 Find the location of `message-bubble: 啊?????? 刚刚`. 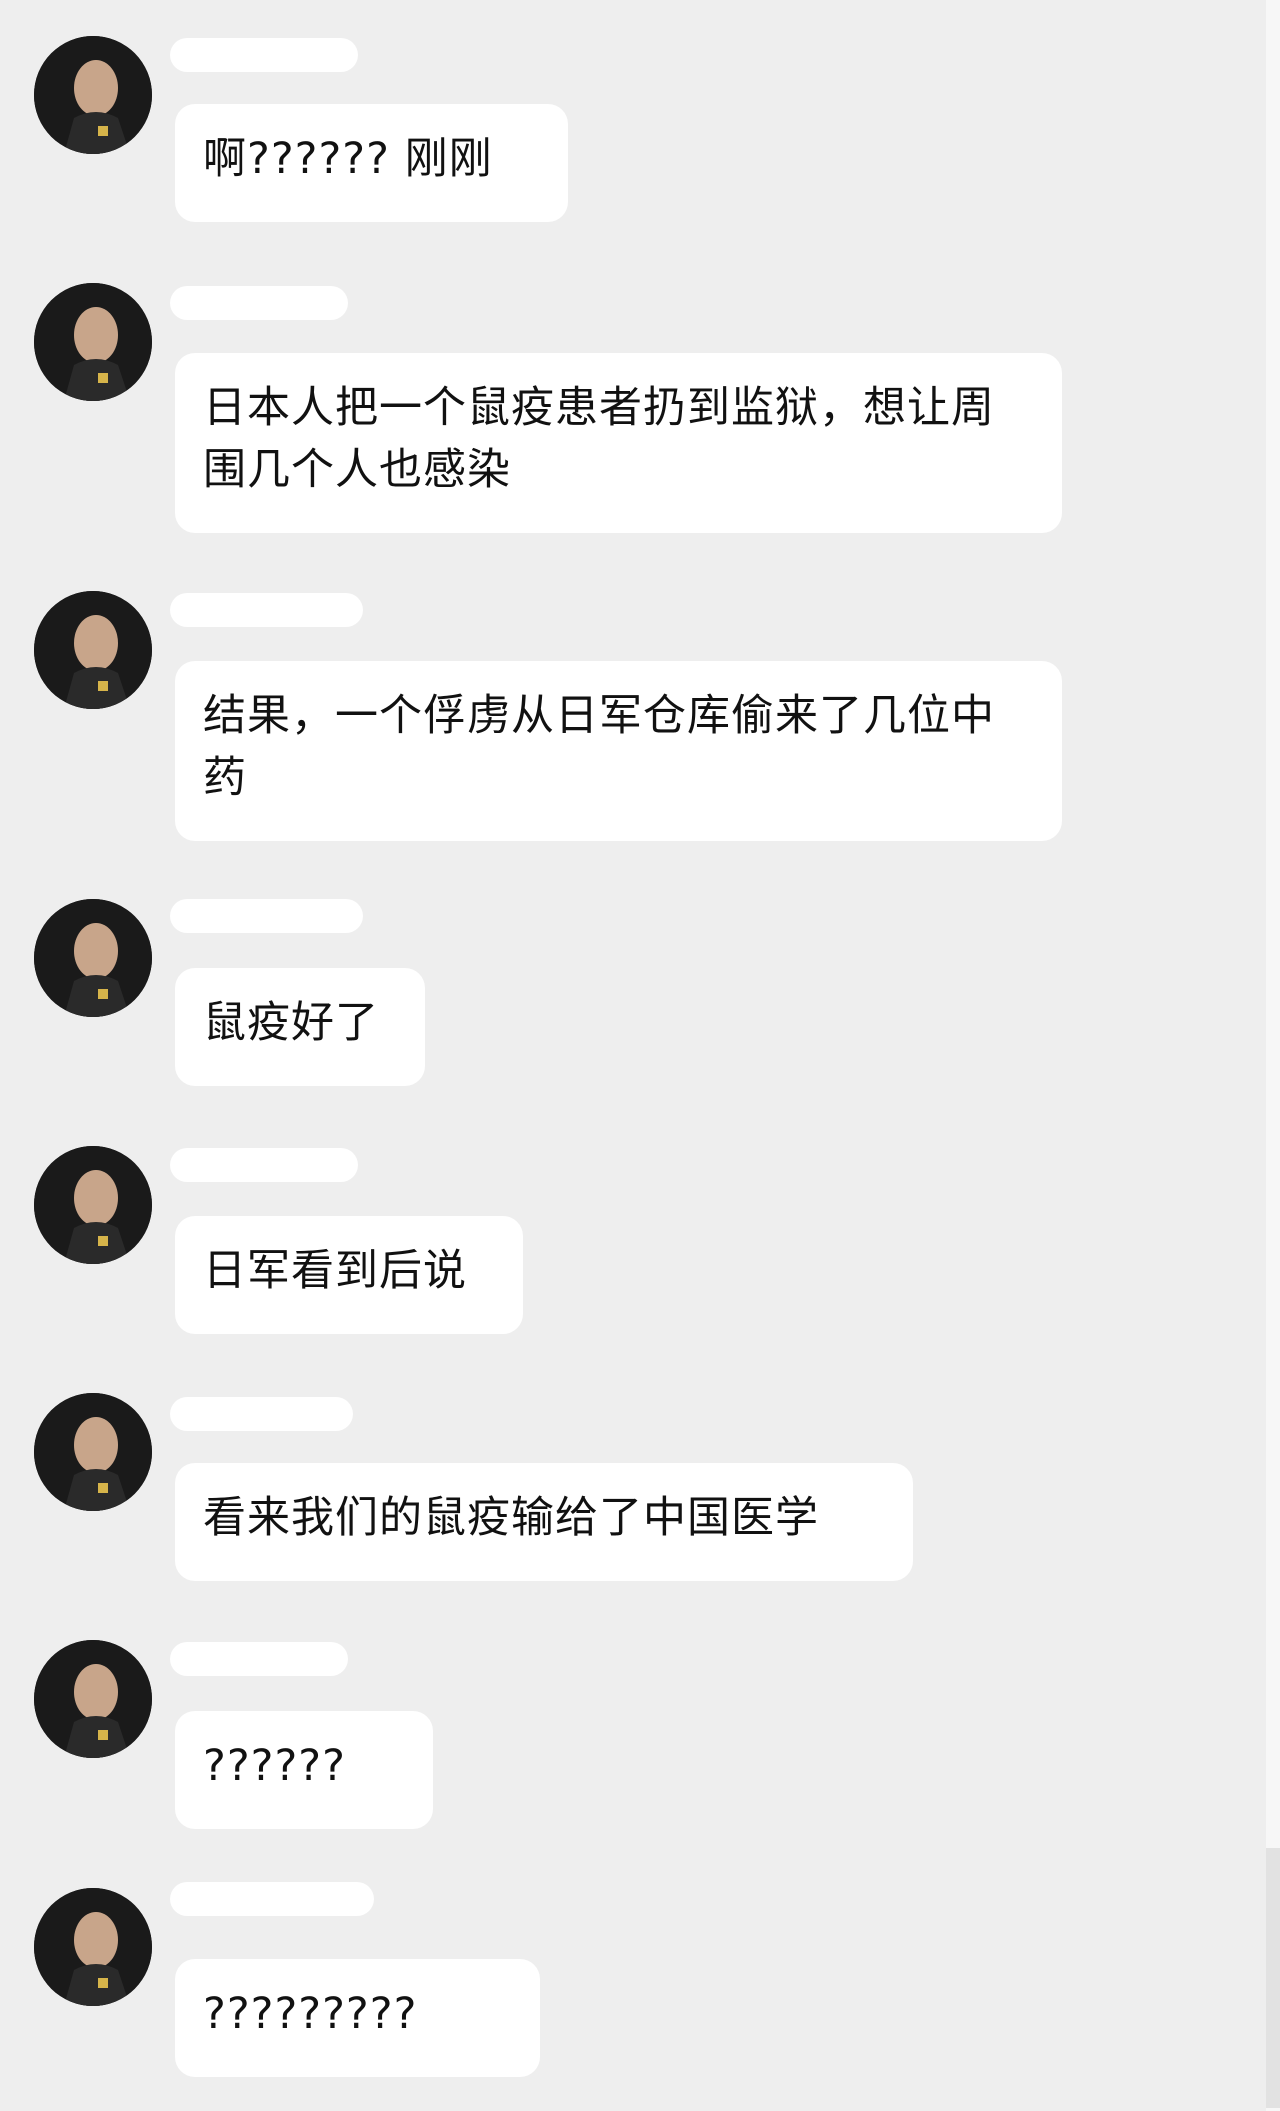

message-bubble: 啊?????? 刚刚 is located at coordinates (371, 163).